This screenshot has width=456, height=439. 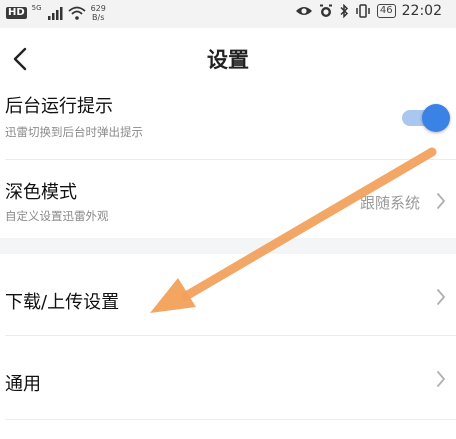 What do you see at coordinates (389, 203) in the screenshot?
I see `dark-mode-value: 跟随系统` at bounding box center [389, 203].